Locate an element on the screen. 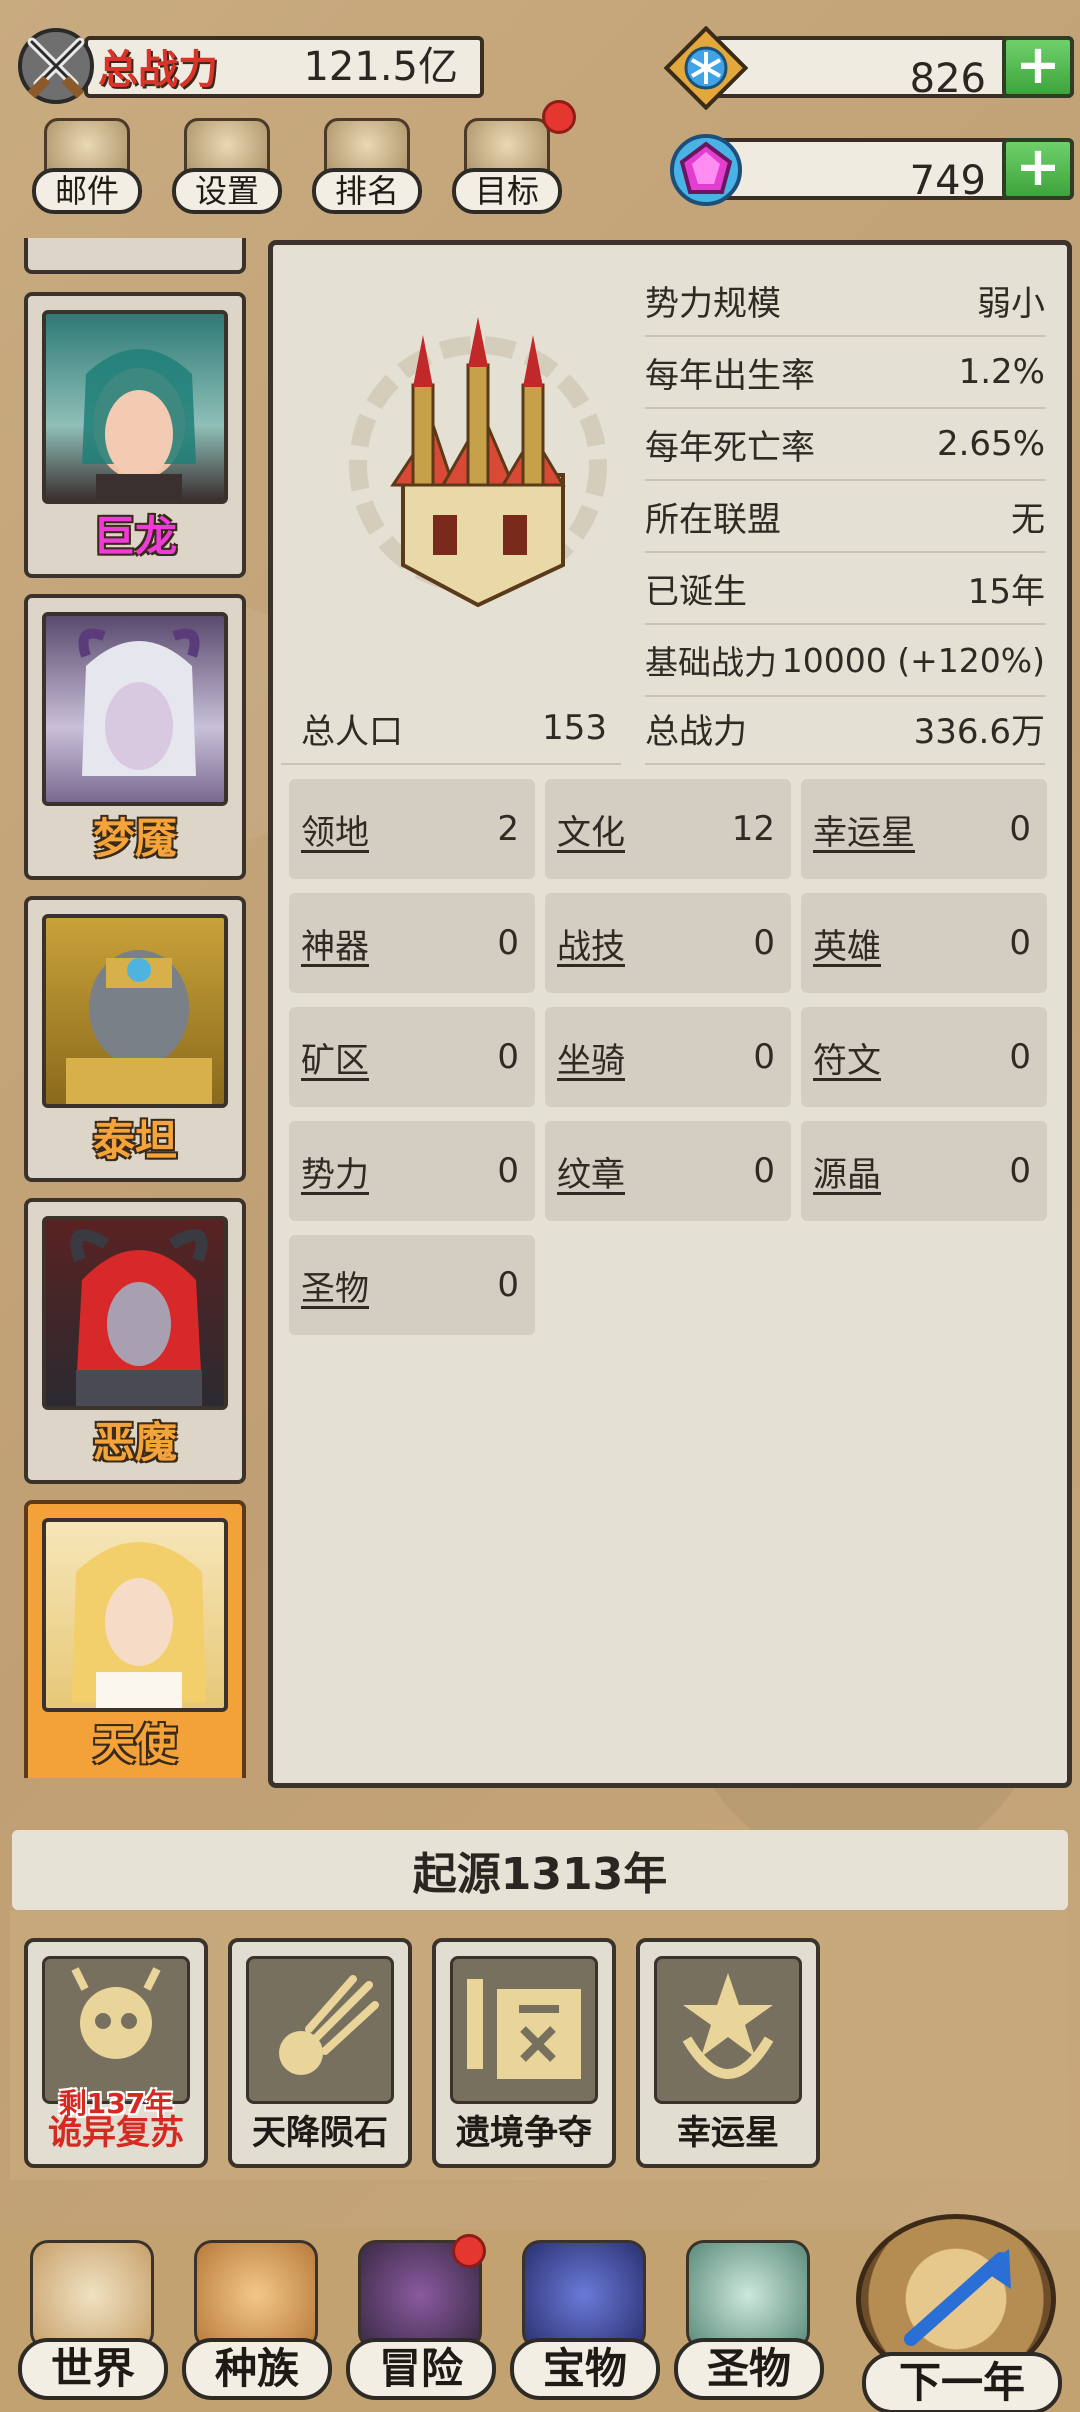  attribute-label: 矿区 is located at coordinates (335, 1060).